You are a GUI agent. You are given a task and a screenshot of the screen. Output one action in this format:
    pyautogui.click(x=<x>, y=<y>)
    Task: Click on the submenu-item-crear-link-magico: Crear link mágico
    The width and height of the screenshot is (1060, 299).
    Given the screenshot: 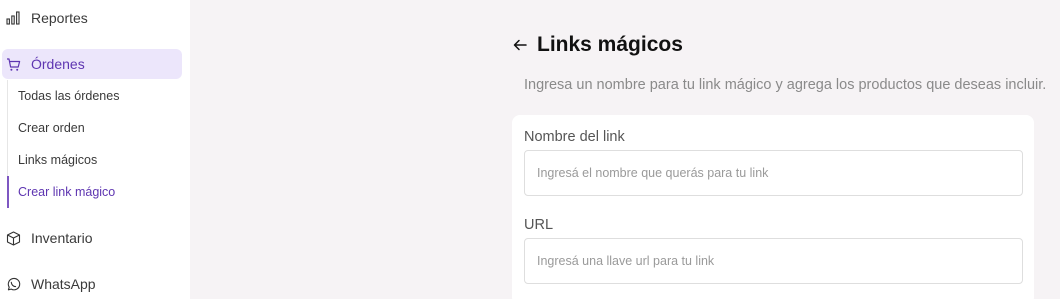 What is the action you would take?
    pyautogui.click(x=95, y=192)
    